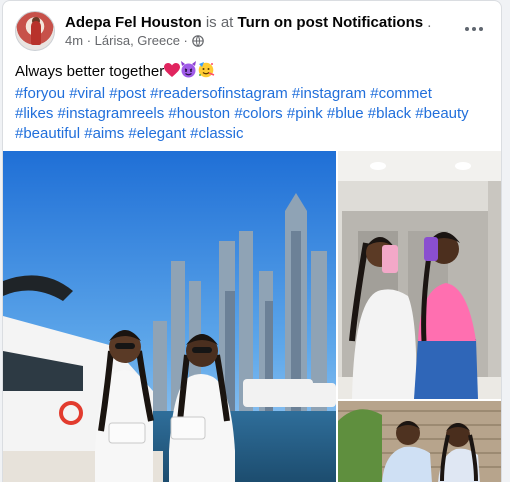  I want to click on hashtag-link: #instagramreels, so click(111, 113).